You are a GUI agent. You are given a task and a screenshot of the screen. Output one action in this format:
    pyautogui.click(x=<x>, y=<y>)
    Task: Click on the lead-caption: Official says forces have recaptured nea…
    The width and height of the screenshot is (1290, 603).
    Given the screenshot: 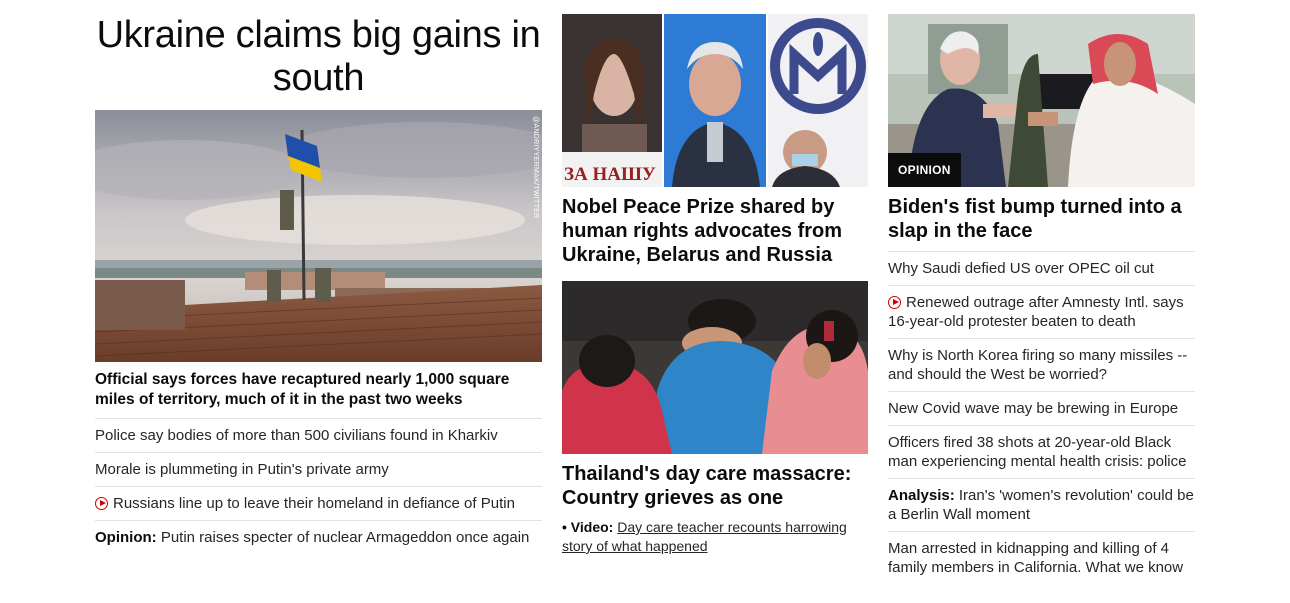 What is the action you would take?
    pyautogui.click(x=318, y=390)
    